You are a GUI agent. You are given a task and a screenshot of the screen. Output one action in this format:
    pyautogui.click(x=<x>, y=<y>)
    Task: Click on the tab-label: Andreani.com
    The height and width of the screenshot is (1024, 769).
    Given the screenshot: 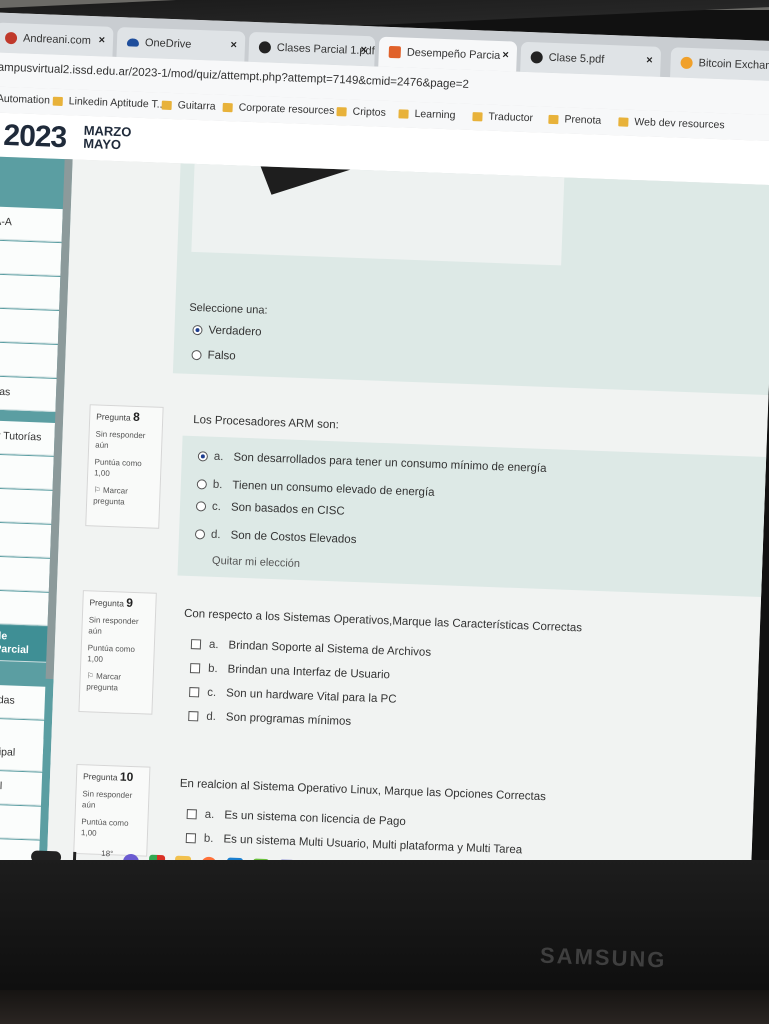 What is the action you would take?
    pyautogui.click(x=57, y=40)
    